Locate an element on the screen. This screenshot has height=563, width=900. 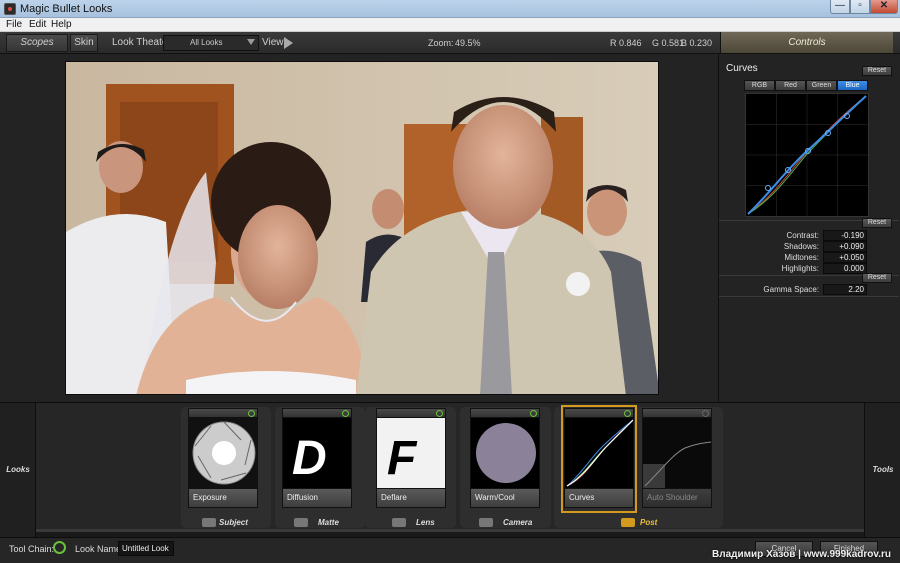
controls-tab: Controls is located at coordinates (806, 42).